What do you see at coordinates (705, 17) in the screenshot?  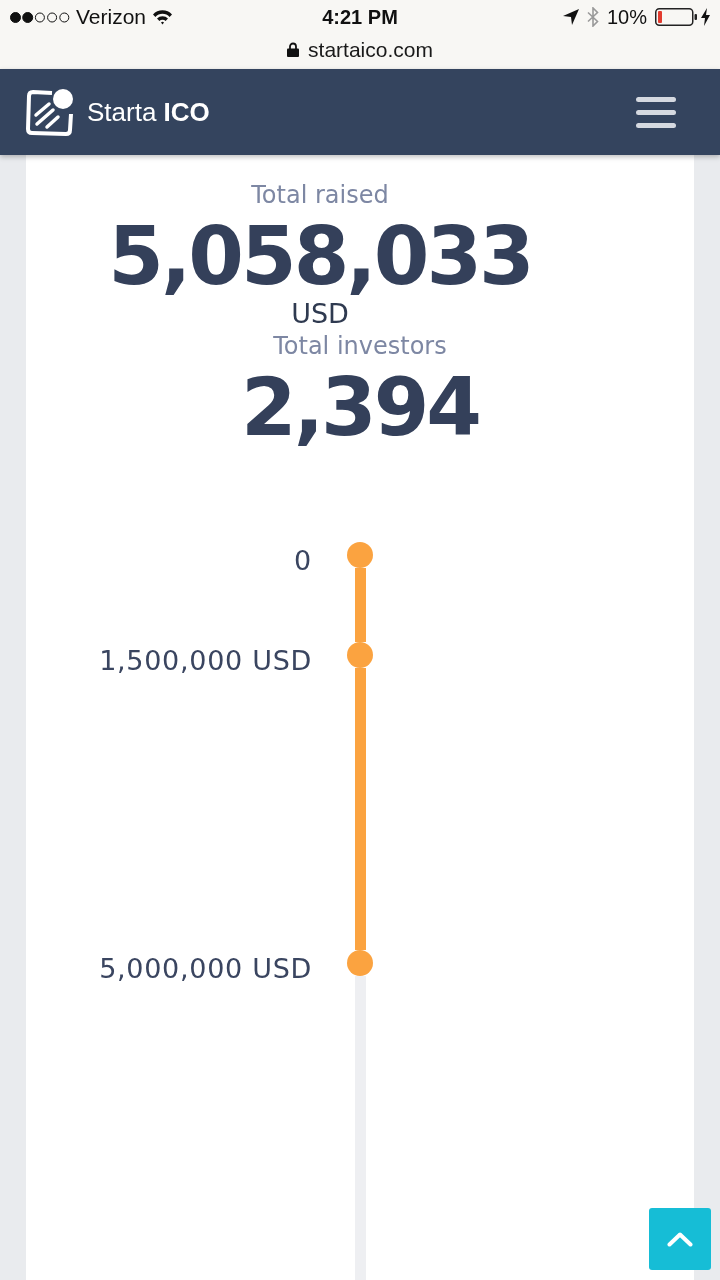 I see `charging-bolt-icon` at bounding box center [705, 17].